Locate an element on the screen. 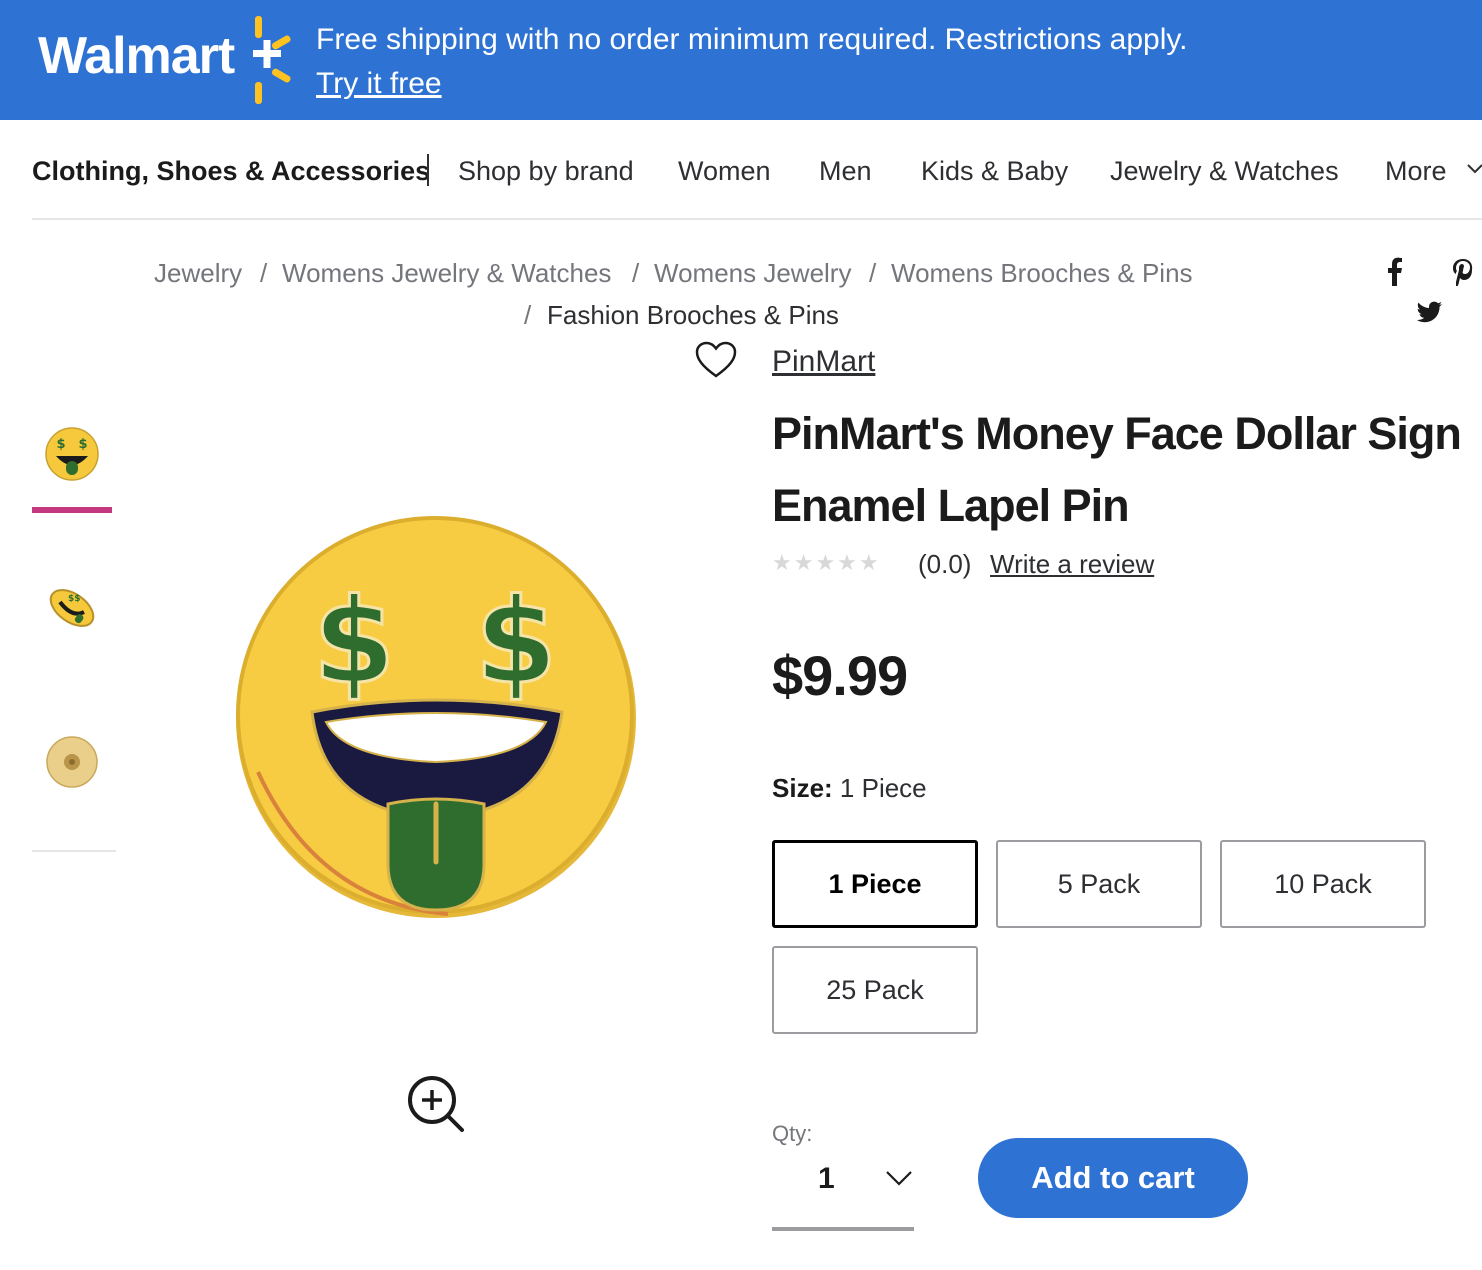  dollar-eye-left: $ is located at coordinates (353, 641).